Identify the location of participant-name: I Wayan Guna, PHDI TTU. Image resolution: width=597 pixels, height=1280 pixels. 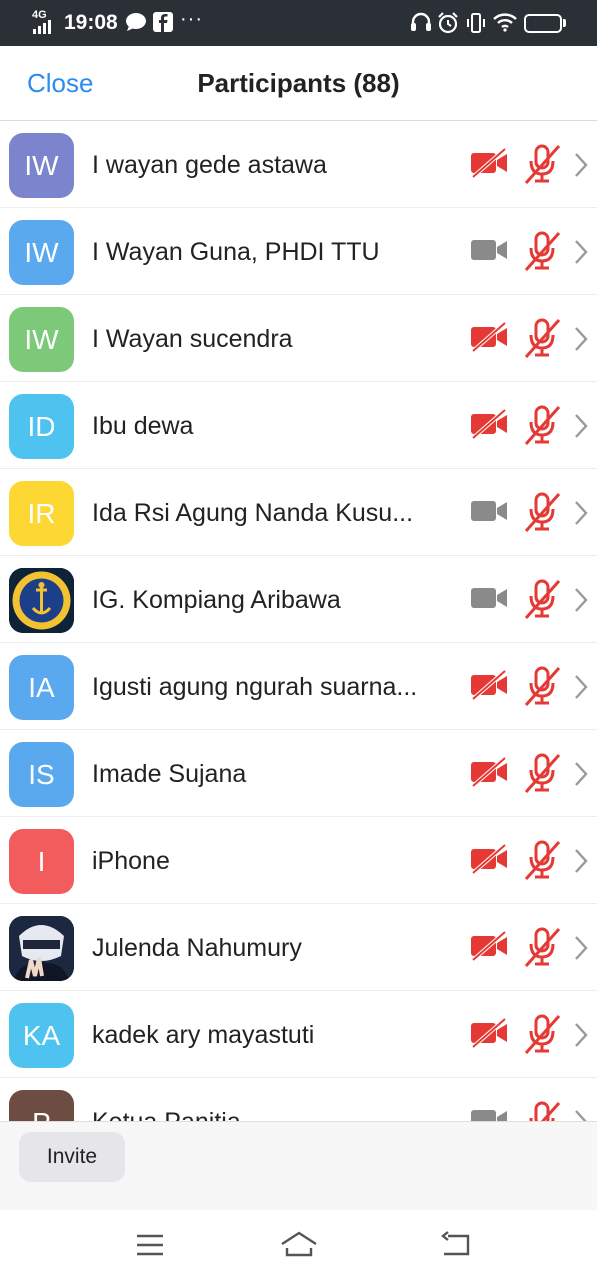
(236, 252).